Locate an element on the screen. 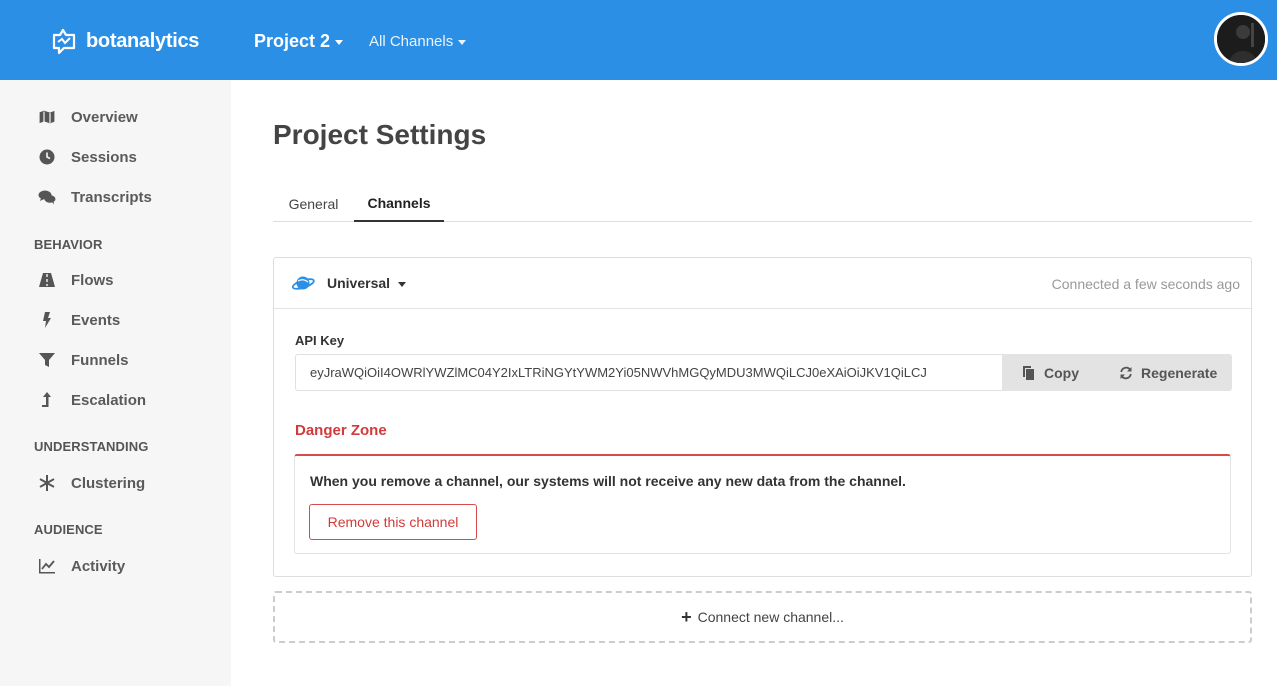 The image size is (1277, 686). sidebar-item-flows: Flows is located at coordinates (76, 280).